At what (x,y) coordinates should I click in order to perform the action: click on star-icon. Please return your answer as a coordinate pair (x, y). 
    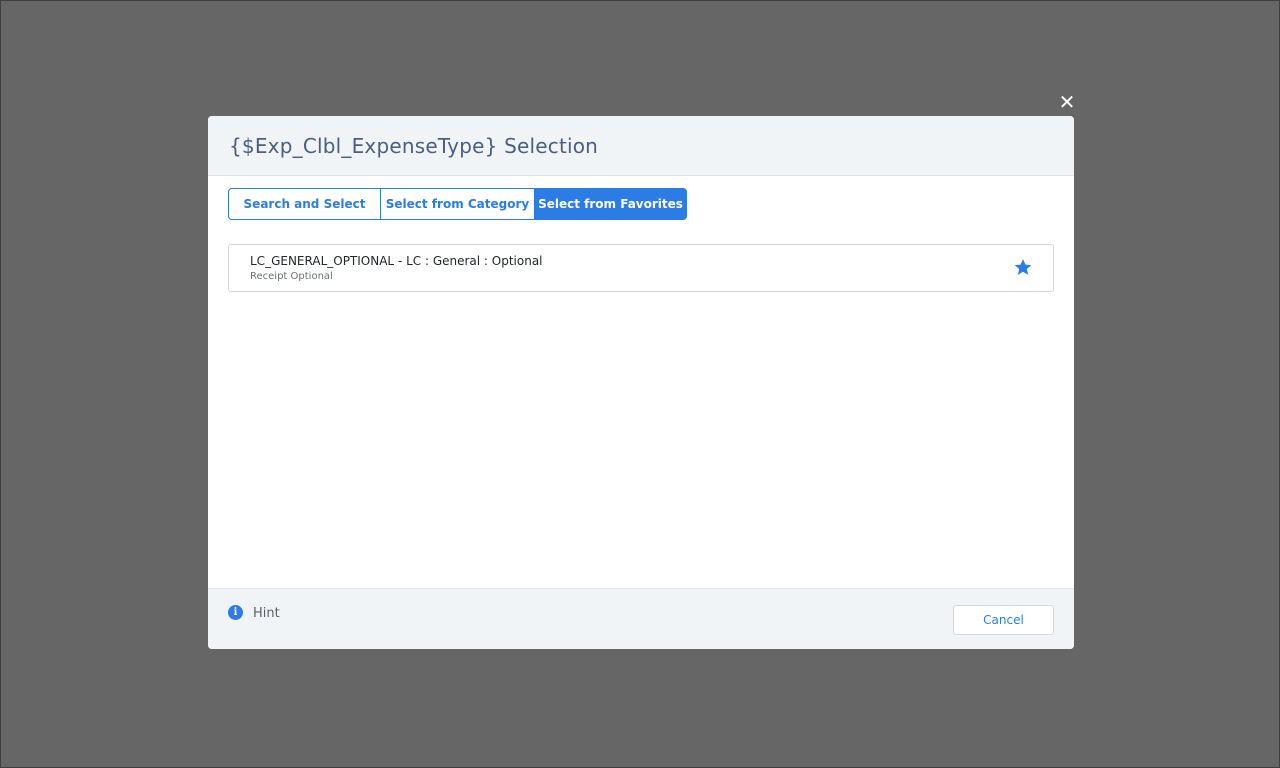
    Looking at the image, I should click on (1023, 267).